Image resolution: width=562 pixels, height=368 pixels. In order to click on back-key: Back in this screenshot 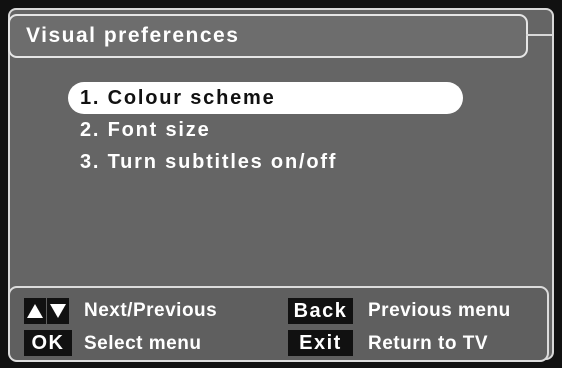, I will do `click(320, 311)`.